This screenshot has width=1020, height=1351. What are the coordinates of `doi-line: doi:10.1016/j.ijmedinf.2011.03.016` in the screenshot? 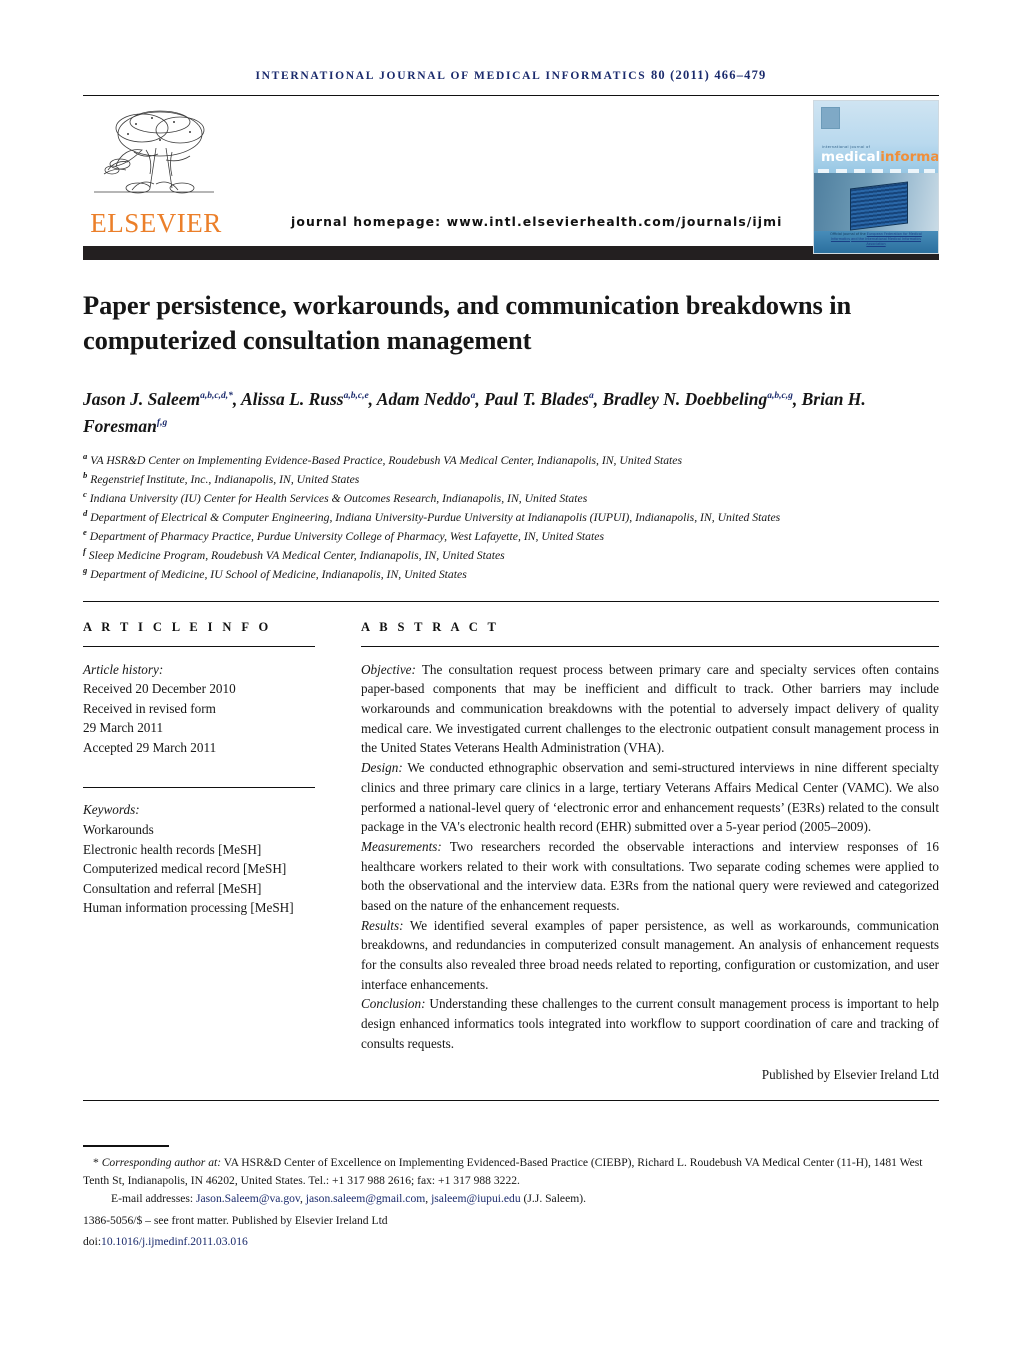 It's located at (511, 1241).